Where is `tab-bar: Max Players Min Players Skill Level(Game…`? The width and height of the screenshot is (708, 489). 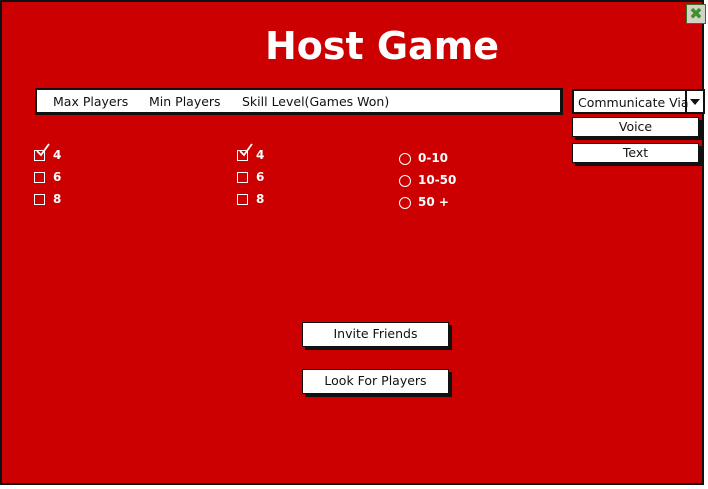
tab-bar: Max Players Min Players Skill Level(Game… is located at coordinates (299, 101).